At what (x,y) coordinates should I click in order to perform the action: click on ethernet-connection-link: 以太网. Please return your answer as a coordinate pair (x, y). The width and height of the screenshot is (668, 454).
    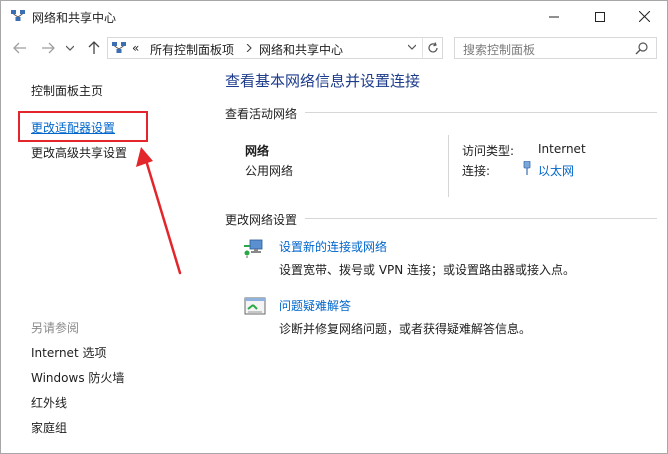
    Looking at the image, I should click on (556, 170).